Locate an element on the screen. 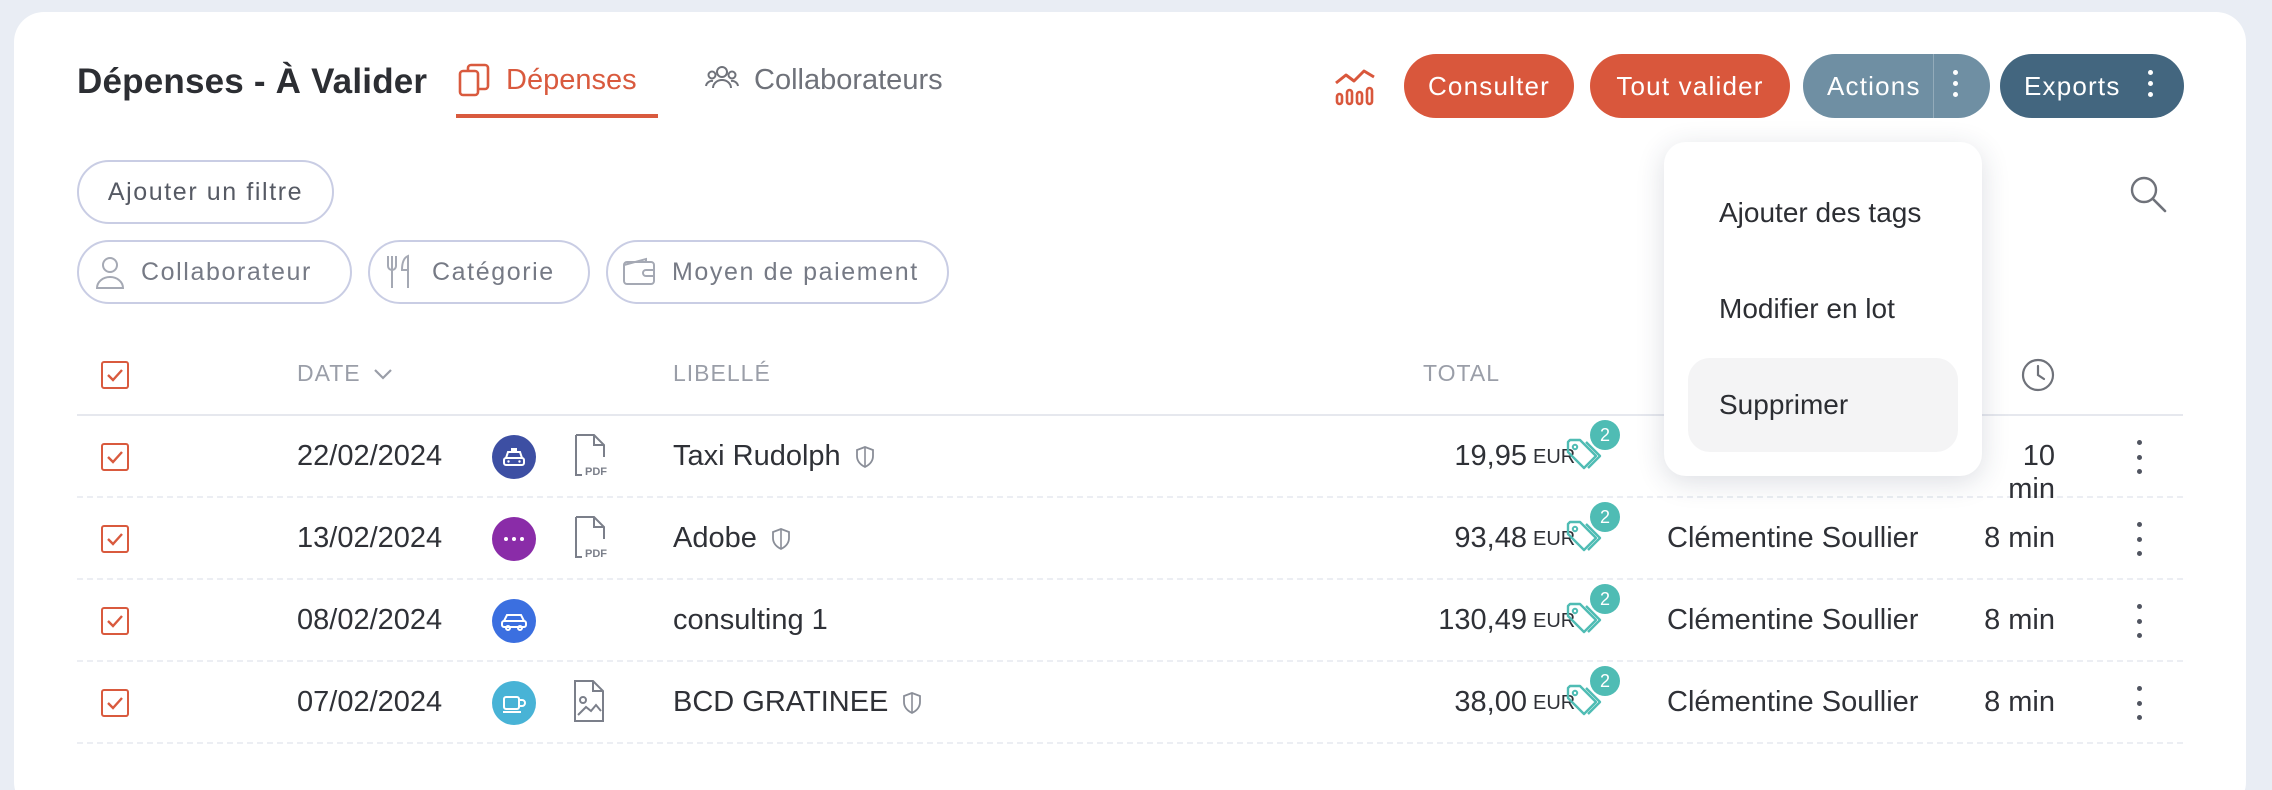 The width and height of the screenshot is (2272, 790). filter-moyen-label: Moyen de paiement is located at coordinates (795, 271).